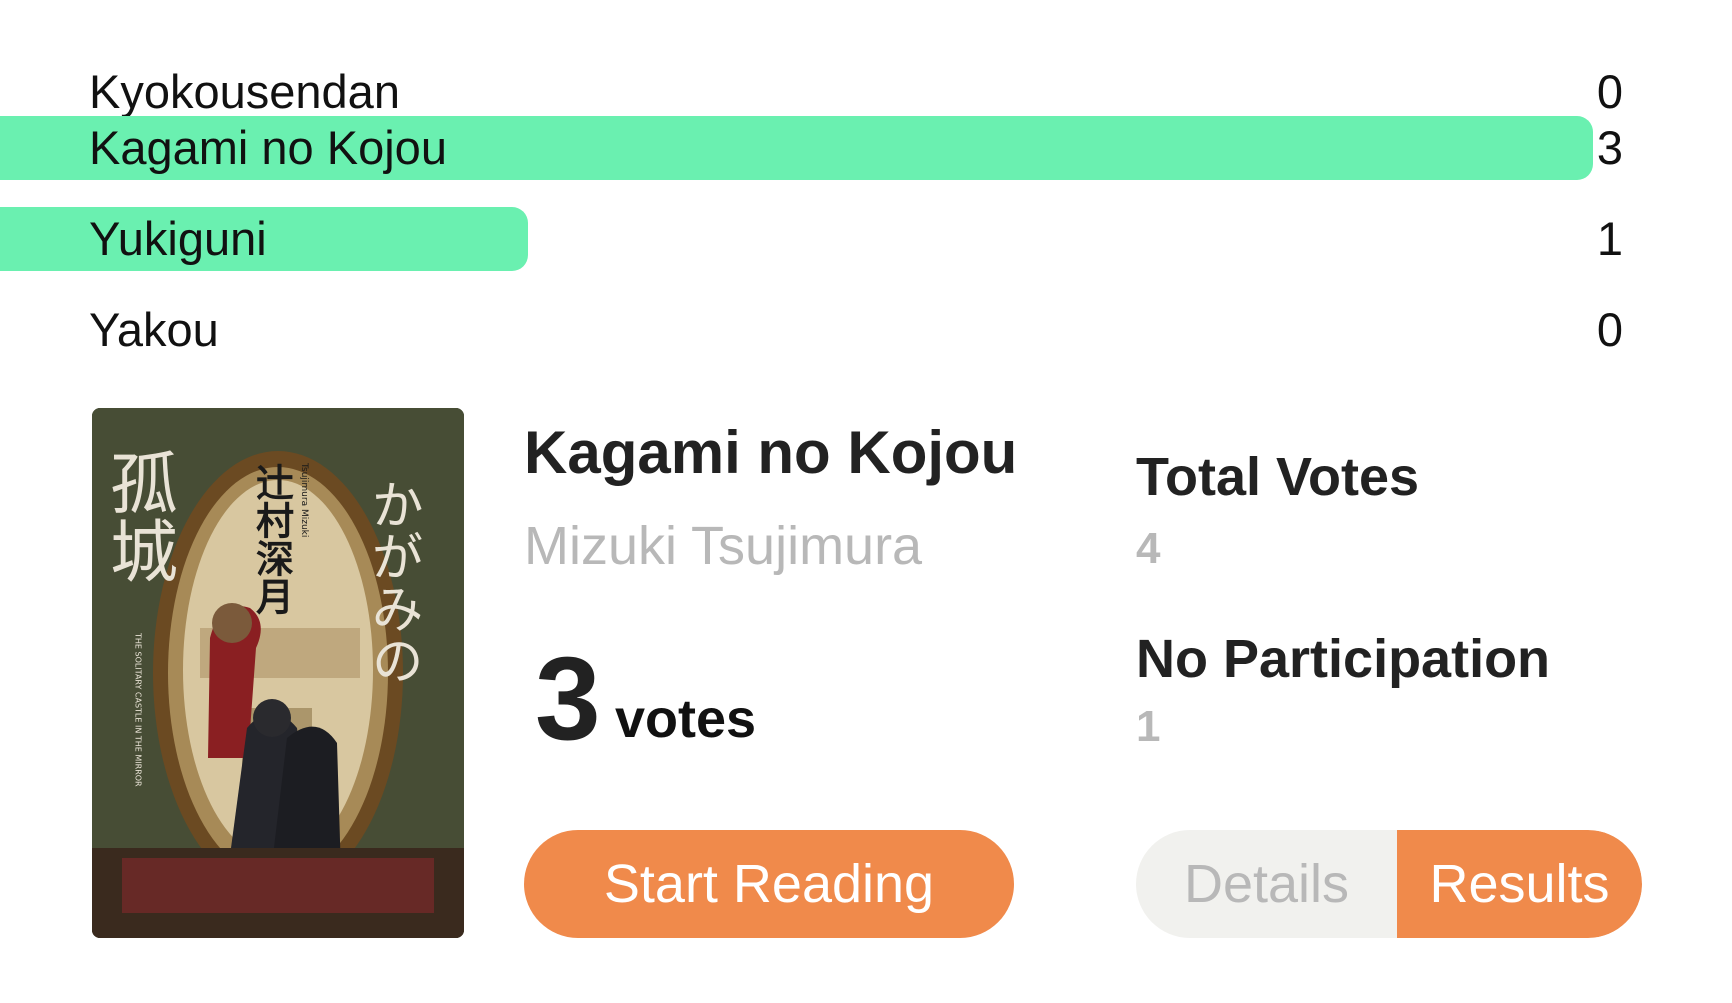  What do you see at coordinates (392, 582) in the screenshot?
I see `cover-title-kana: かがみの` at bounding box center [392, 582].